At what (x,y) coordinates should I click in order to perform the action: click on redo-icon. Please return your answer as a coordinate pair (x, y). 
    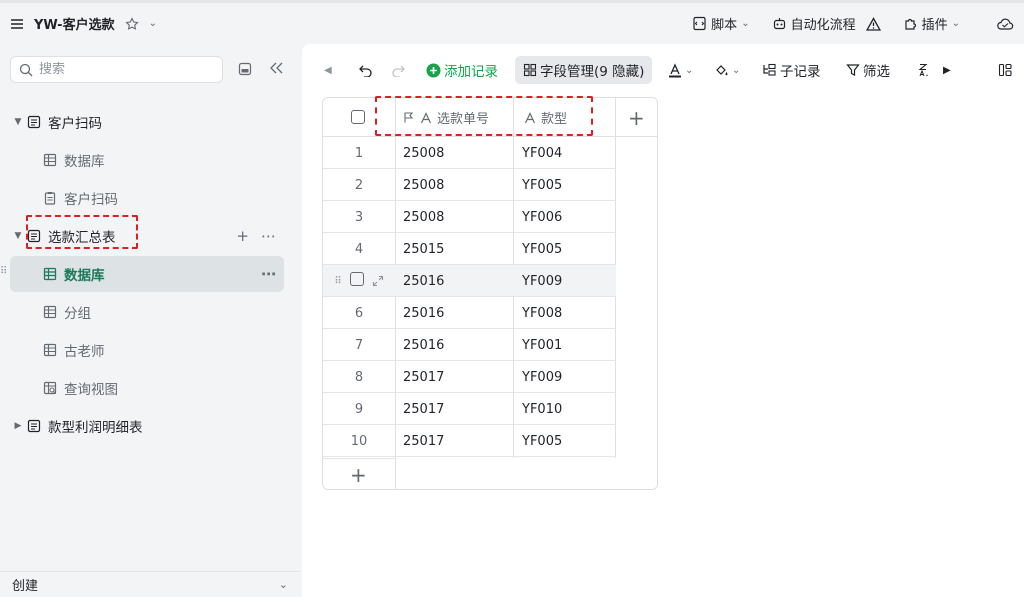
    Looking at the image, I should click on (398, 70).